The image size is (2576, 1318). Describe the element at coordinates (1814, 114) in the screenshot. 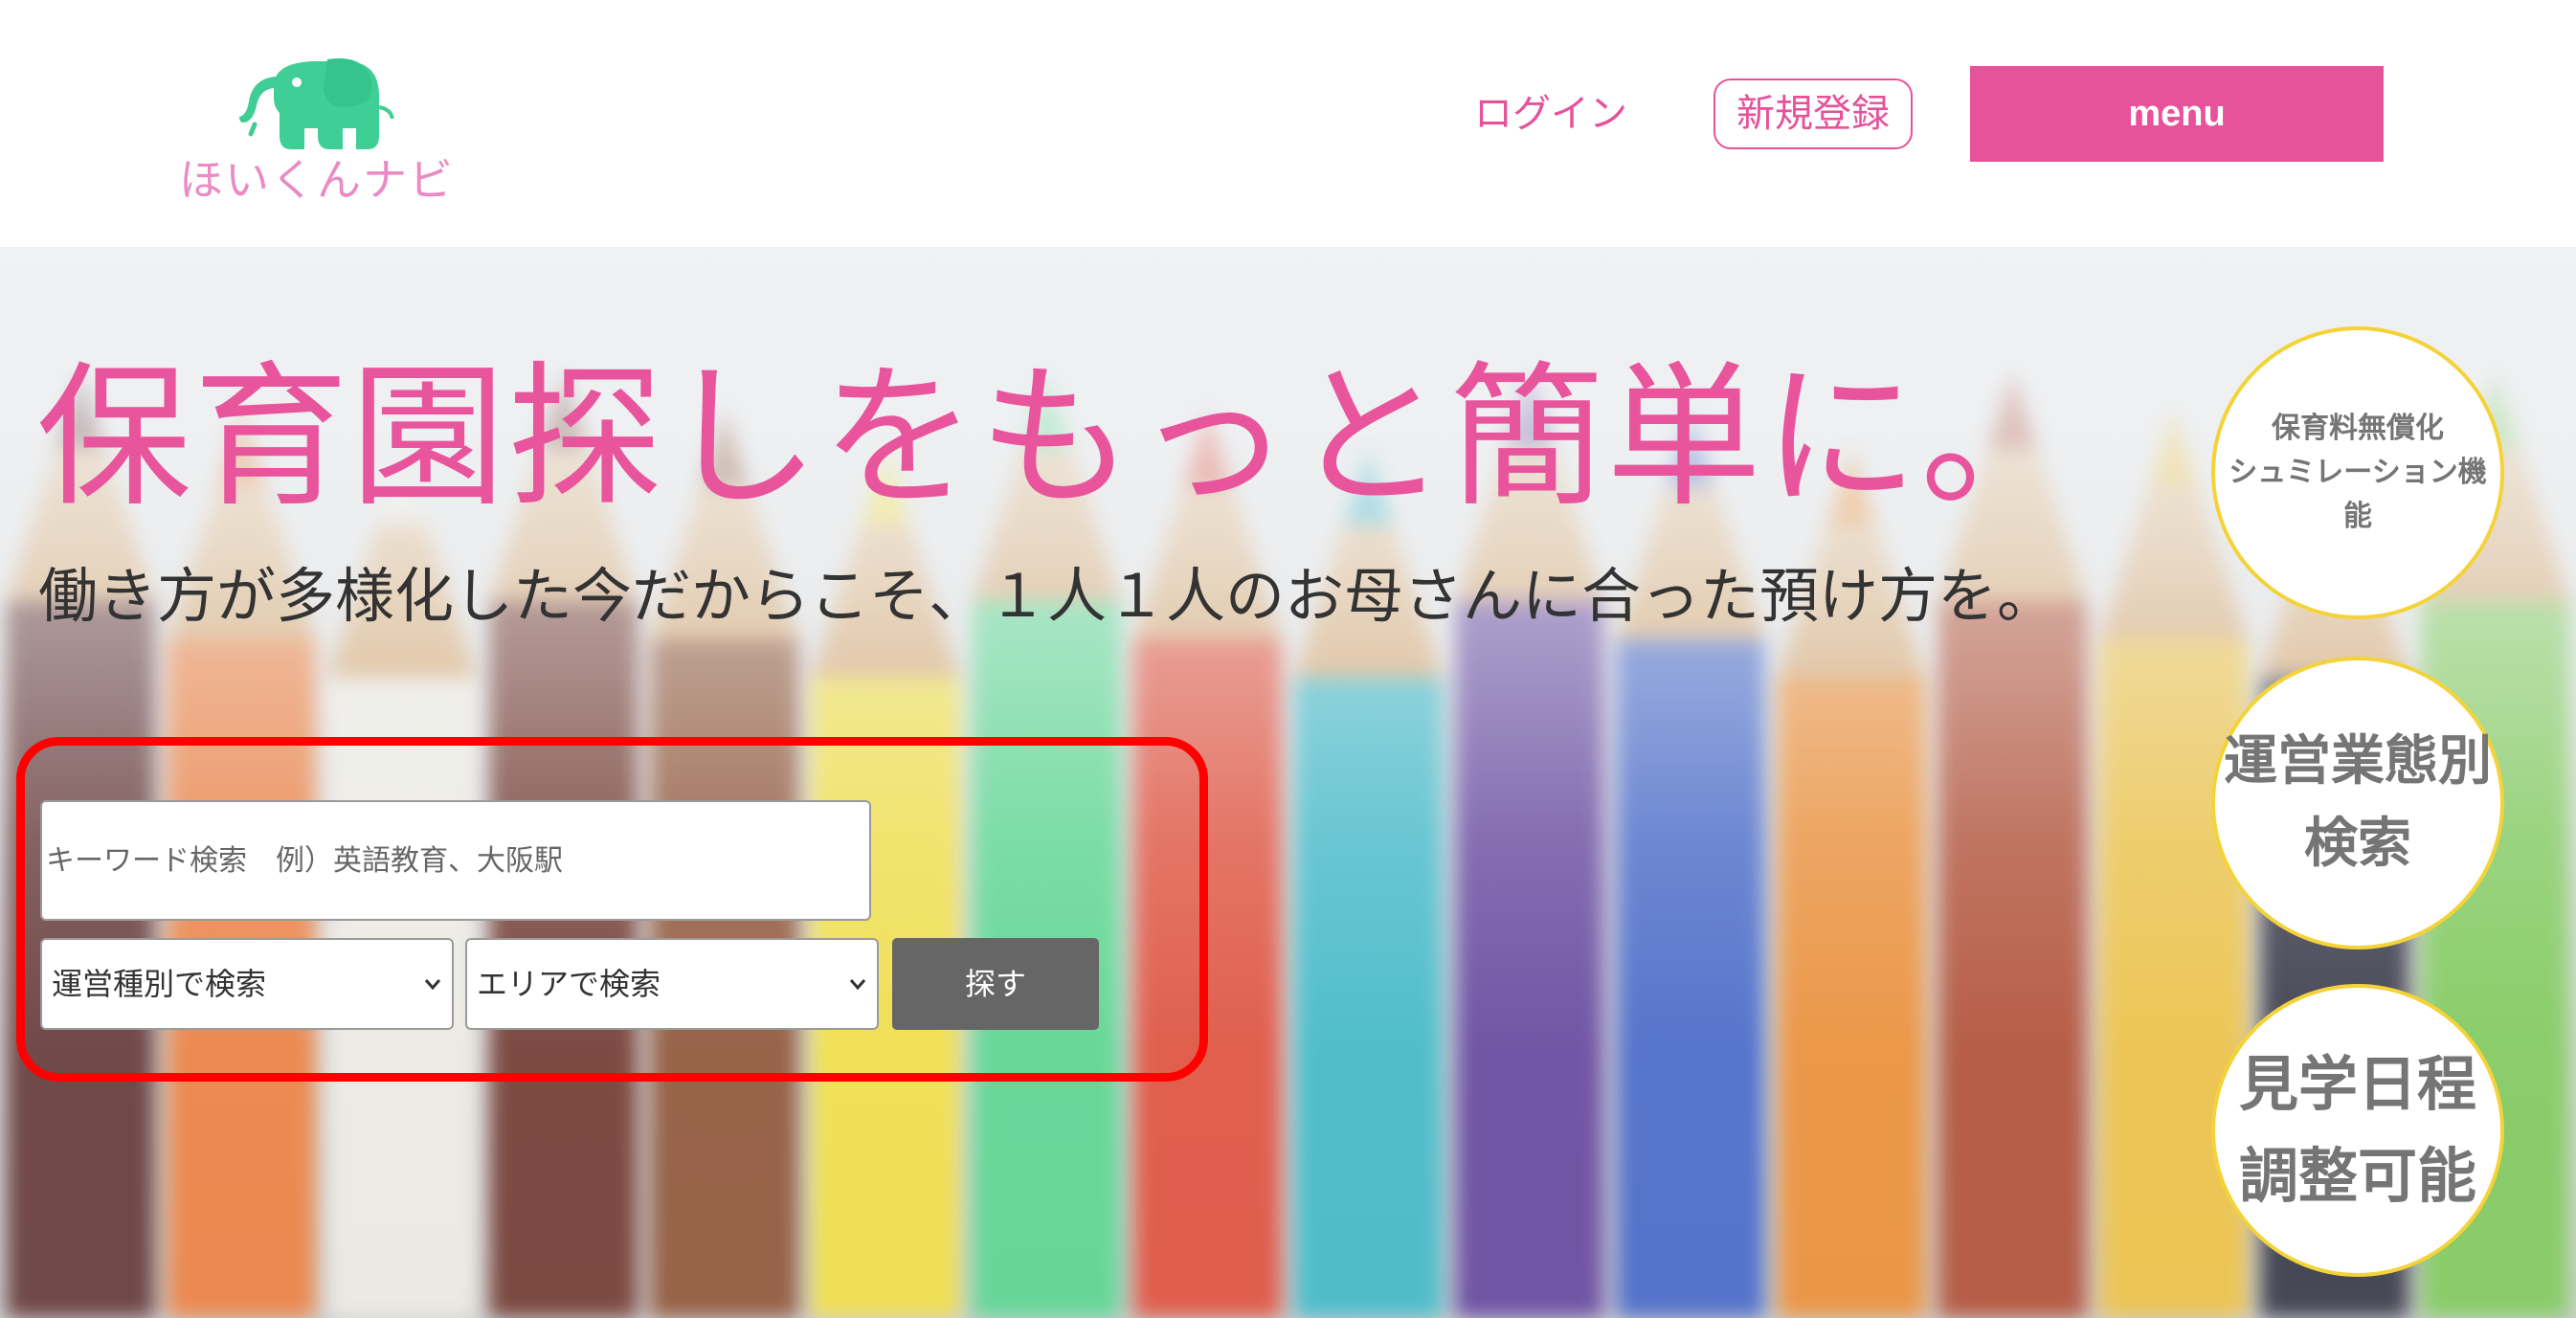

I see `register-button: 新規登録` at that location.